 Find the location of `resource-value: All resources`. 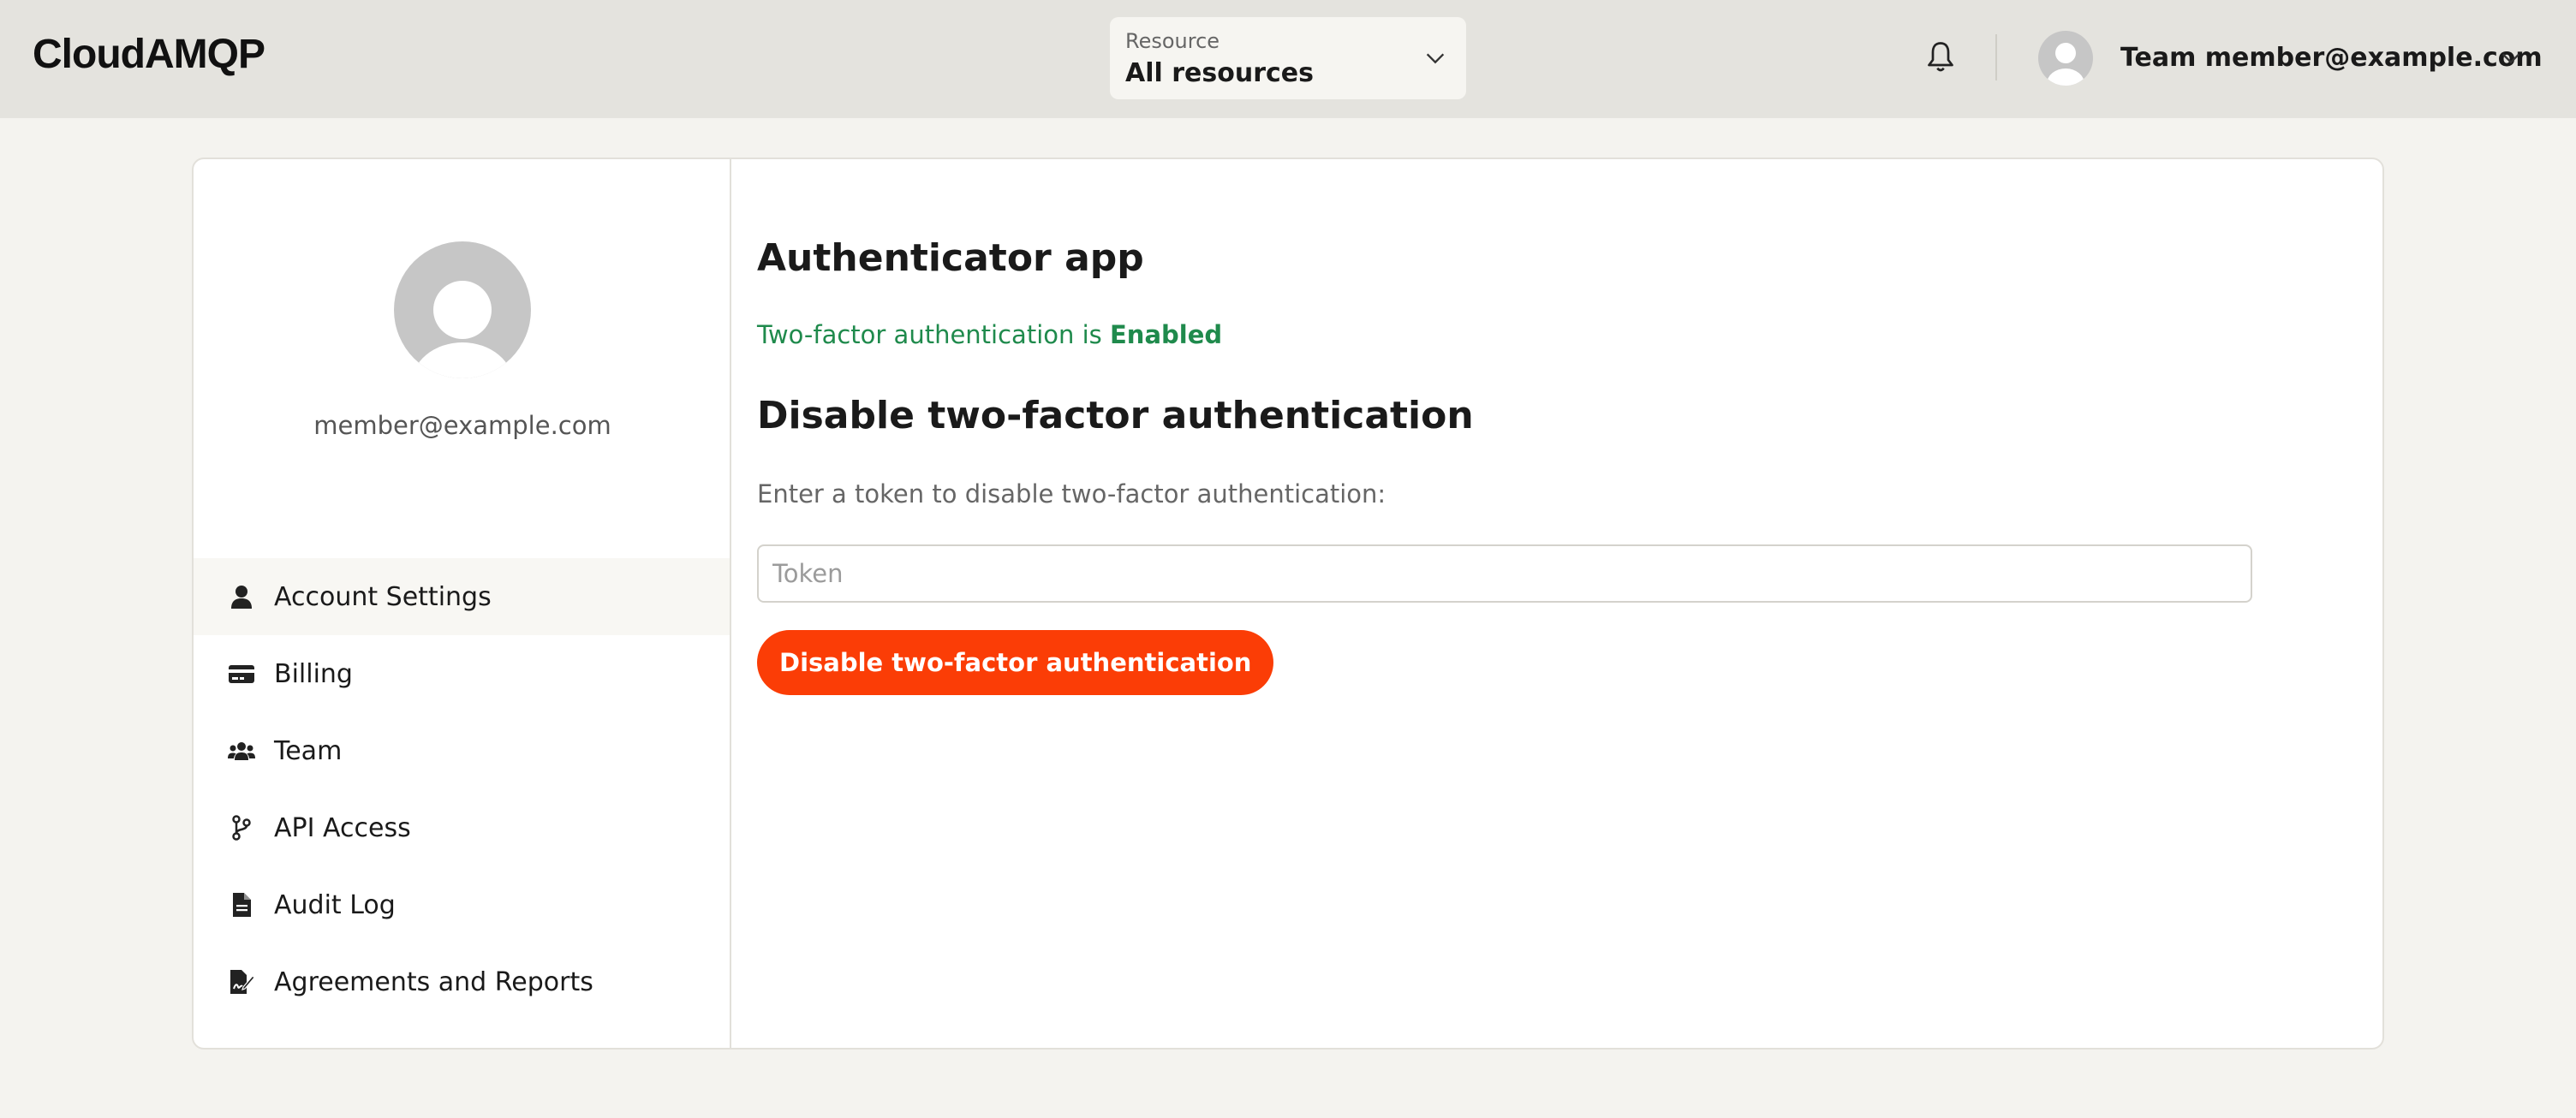

resource-value: All resources is located at coordinates (1219, 73).